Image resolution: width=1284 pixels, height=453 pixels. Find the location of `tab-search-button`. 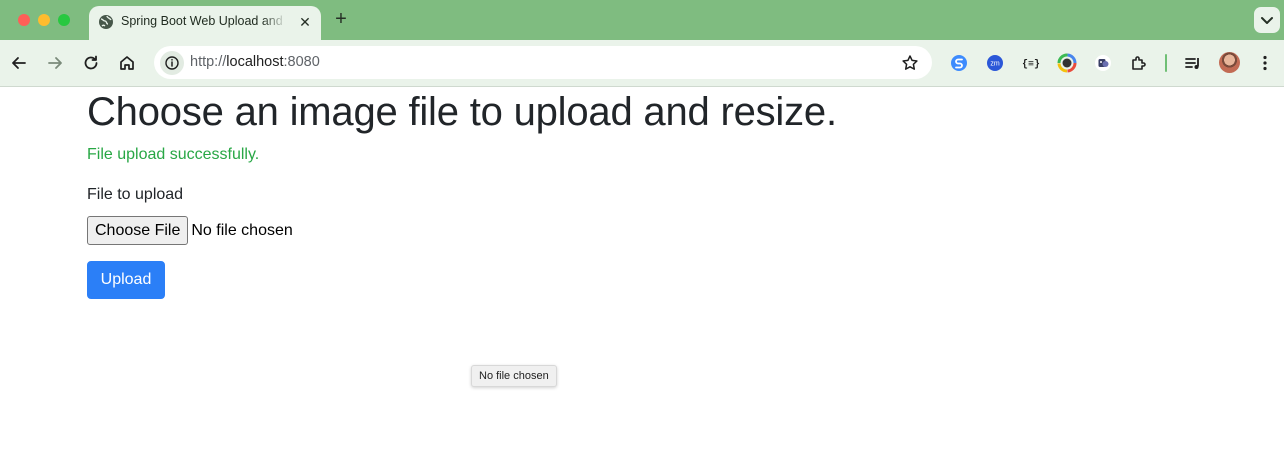

tab-search-button is located at coordinates (1267, 20).